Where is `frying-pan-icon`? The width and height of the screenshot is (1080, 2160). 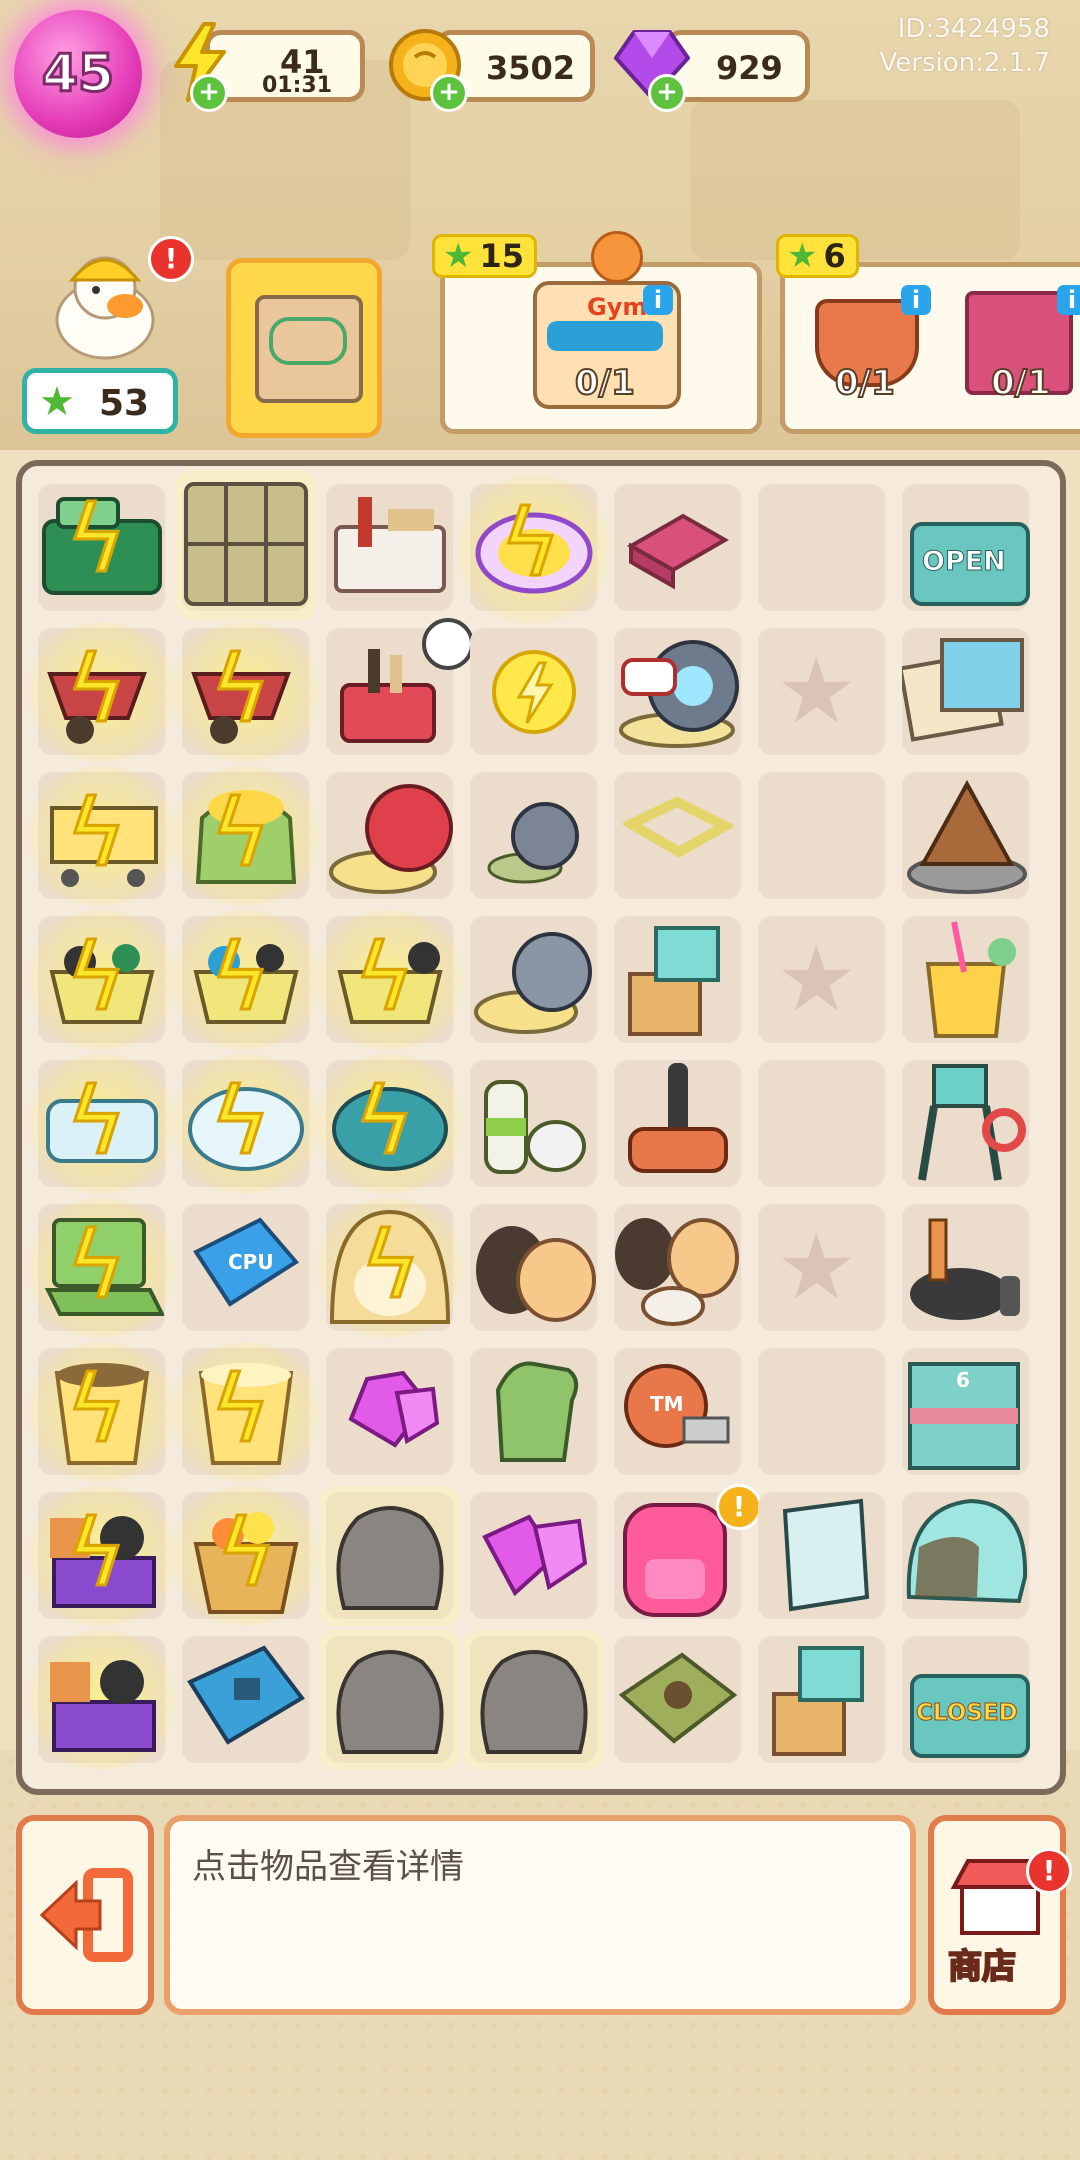 frying-pan-icon is located at coordinates (965, 1267).